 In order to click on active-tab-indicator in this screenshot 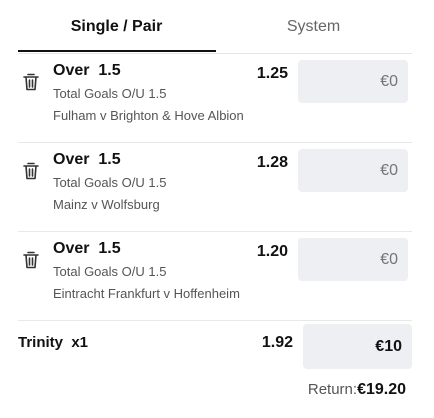, I will do `click(117, 51)`.